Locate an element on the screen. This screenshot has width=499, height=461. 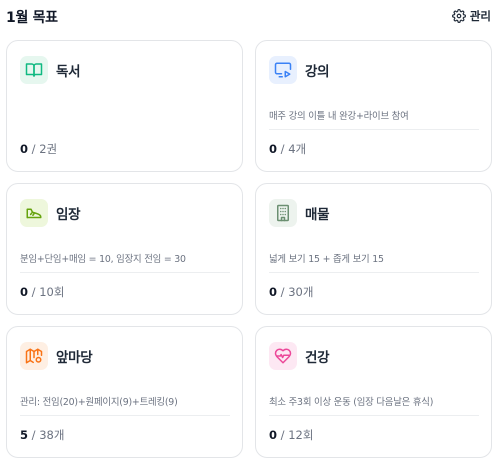
card-progress: 5 / 38개 is located at coordinates (42, 435).